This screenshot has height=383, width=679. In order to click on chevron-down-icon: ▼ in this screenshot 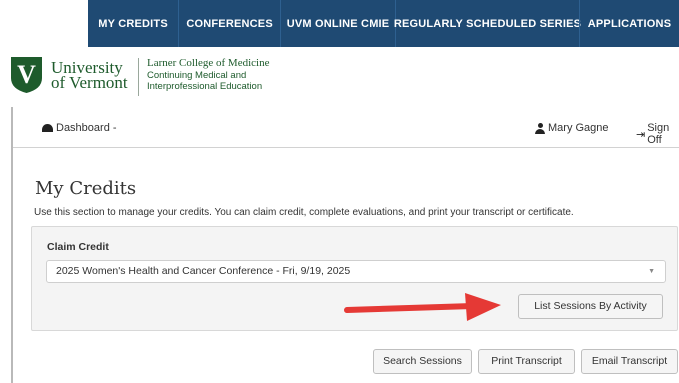, I will do `click(651, 271)`.